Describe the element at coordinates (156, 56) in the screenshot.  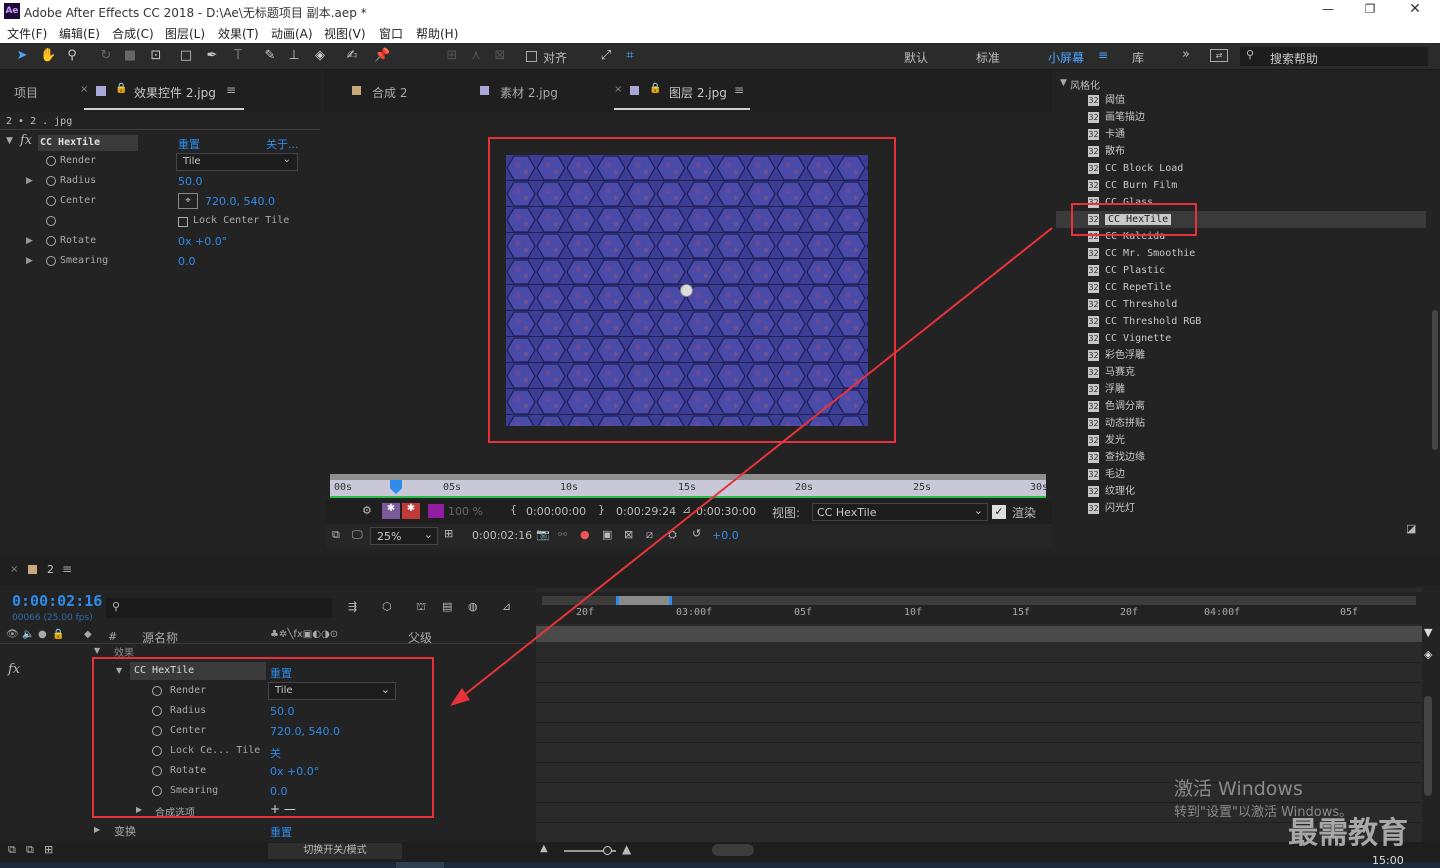
I see `pan-behind-tool-icon: ⊡` at that location.